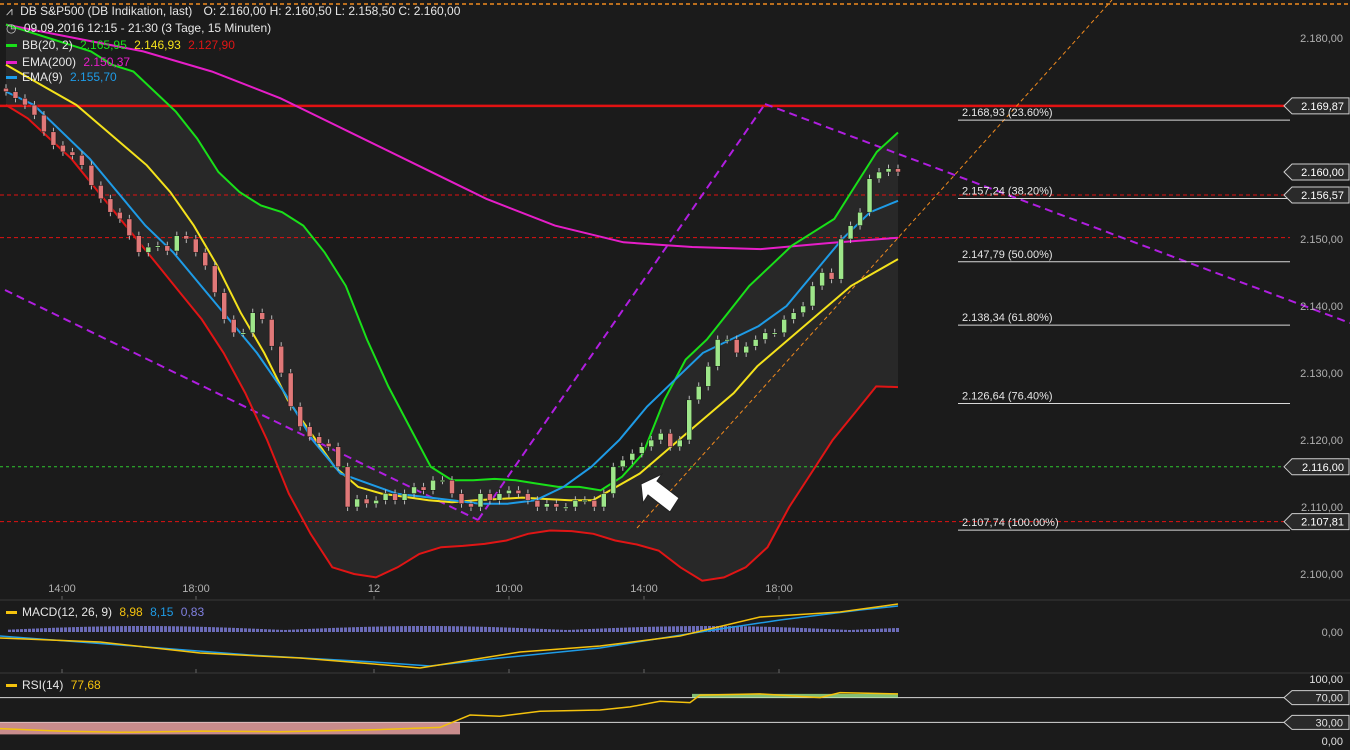 This screenshot has width=1350, height=750. I want to click on macd-legend: MACD(12, 26, 9) 8,98 8,15 0,83, so click(105, 612).